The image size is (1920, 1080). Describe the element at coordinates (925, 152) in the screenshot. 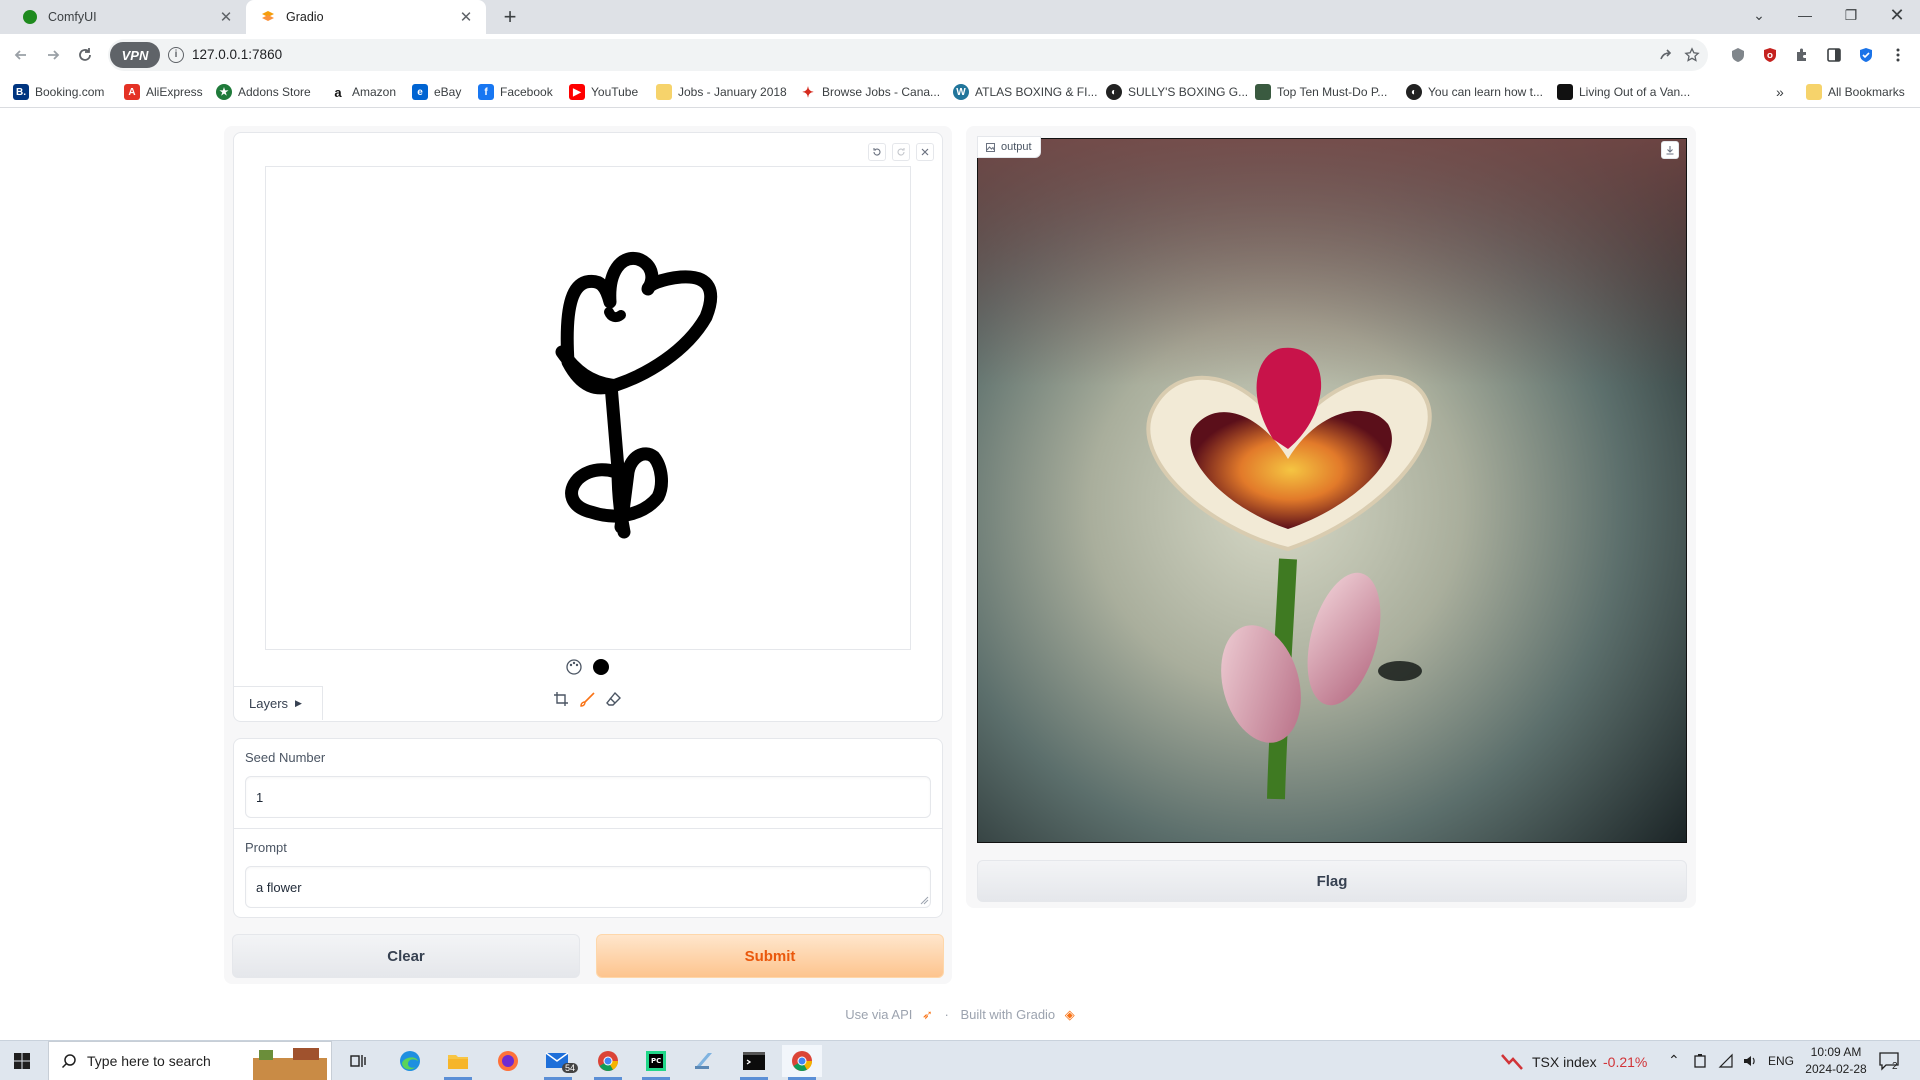

I see `clear-canvas-icon` at that location.